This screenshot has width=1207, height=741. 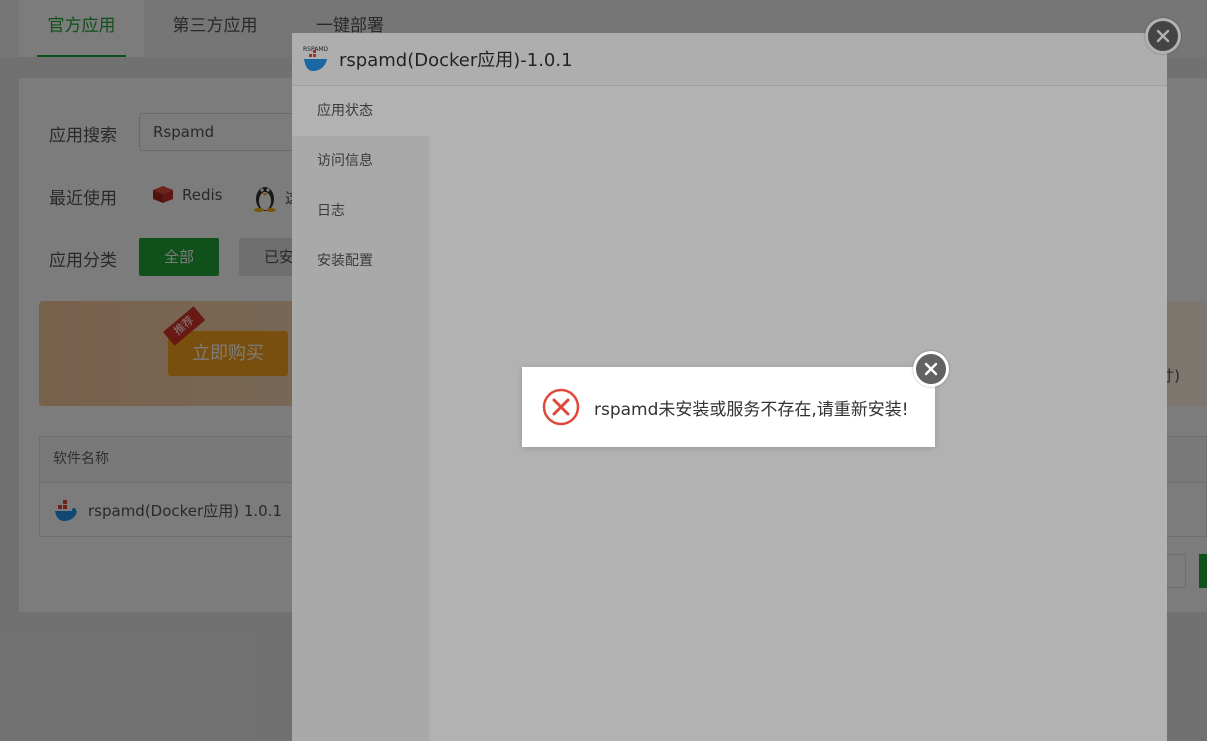 I want to click on error-alert: rspamd未安装或服务不存在,请重新安装!, so click(x=728, y=407).